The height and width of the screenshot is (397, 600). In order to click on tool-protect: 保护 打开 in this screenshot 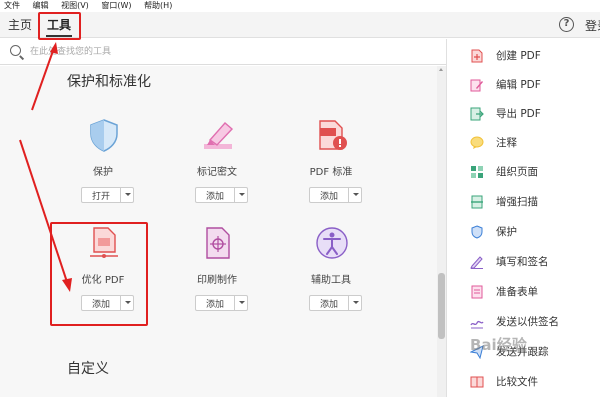, I will do `click(103, 163)`.